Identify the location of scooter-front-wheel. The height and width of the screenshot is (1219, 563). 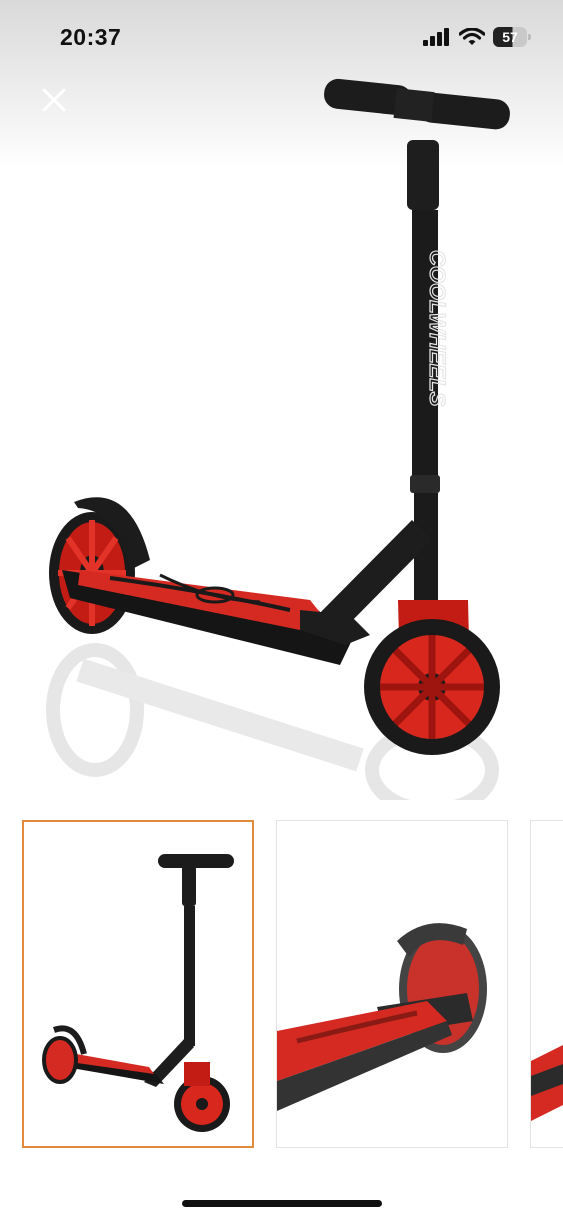
(432, 687).